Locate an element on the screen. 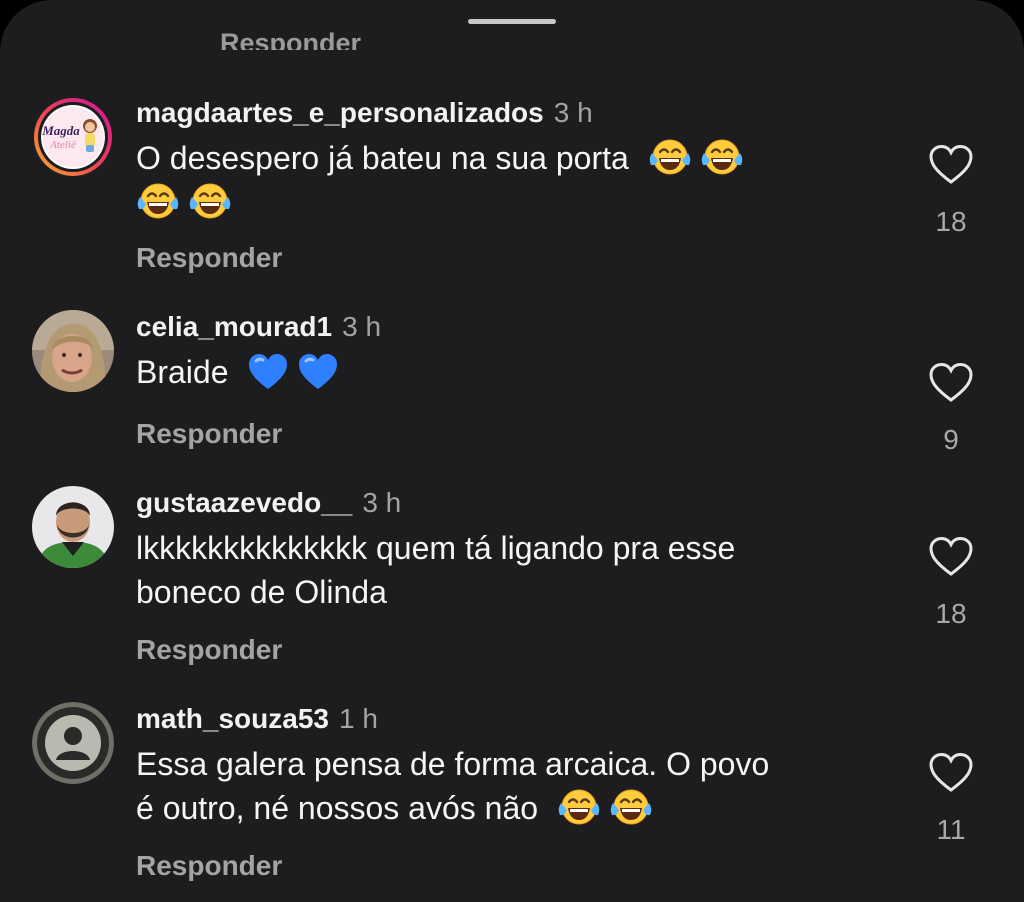 Image resolution: width=1024 pixels, height=902 pixels. comment-time: 1 h is located at coordinates (358, 718).